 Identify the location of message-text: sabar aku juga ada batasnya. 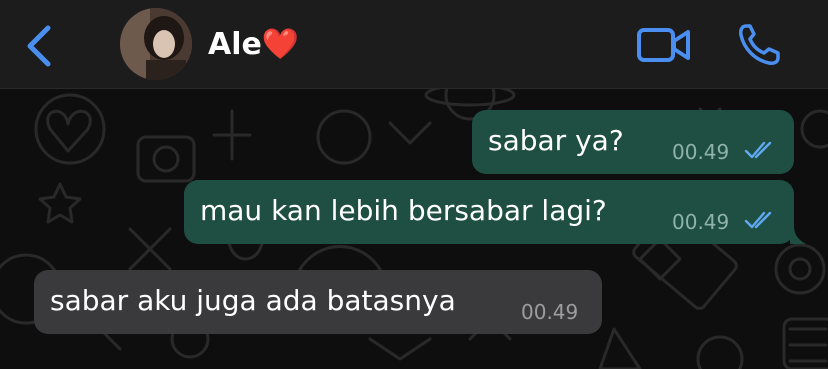
(253, 300).